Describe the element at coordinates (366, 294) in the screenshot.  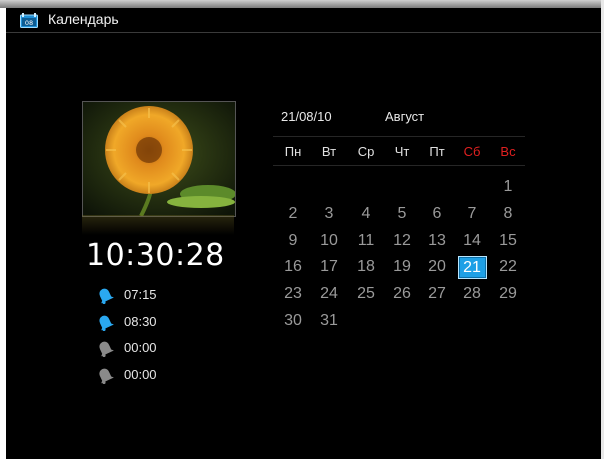
I see `calendar-day: 25` at that location.